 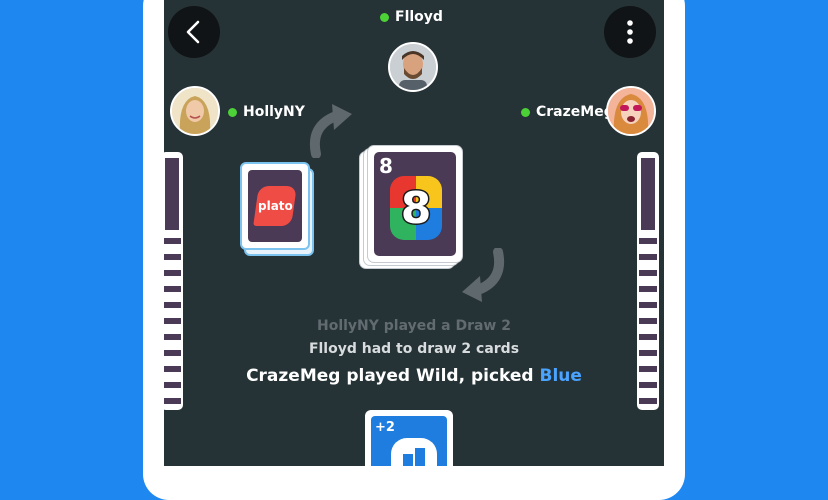 I want to click on menu-button, so click(x=630, y=32).